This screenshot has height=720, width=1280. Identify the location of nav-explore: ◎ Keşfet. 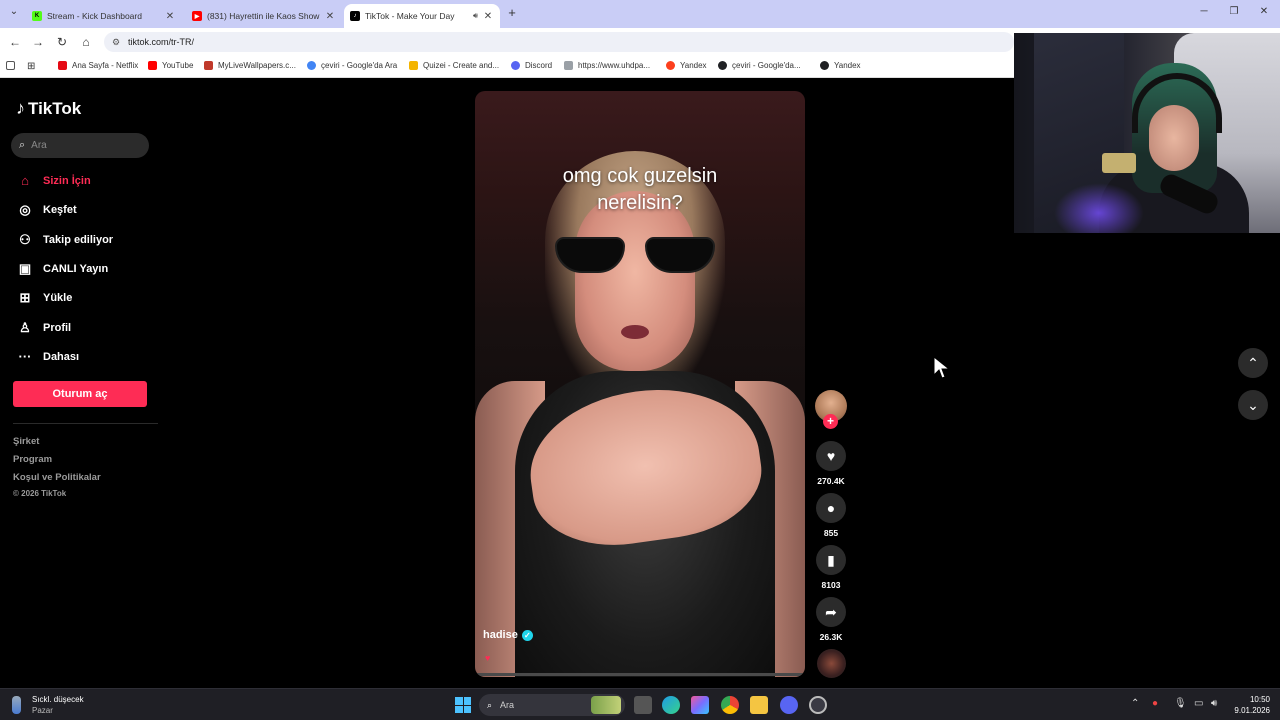
(46, 210).